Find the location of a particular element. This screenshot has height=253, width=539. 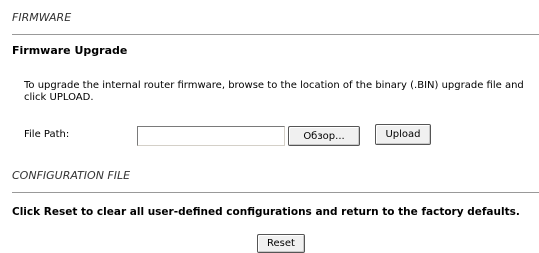

firmware-upgrade-title: Firmware Upgrade is located at coordinates (70, 50).